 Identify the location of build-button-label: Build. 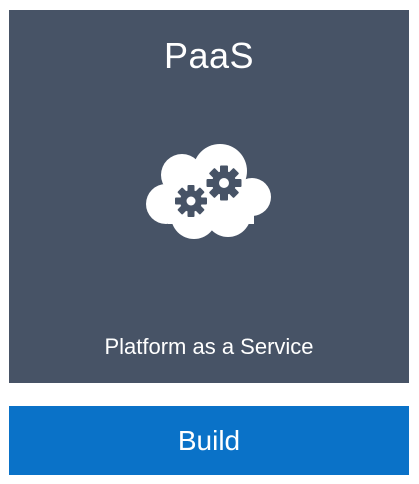
(209, 440).